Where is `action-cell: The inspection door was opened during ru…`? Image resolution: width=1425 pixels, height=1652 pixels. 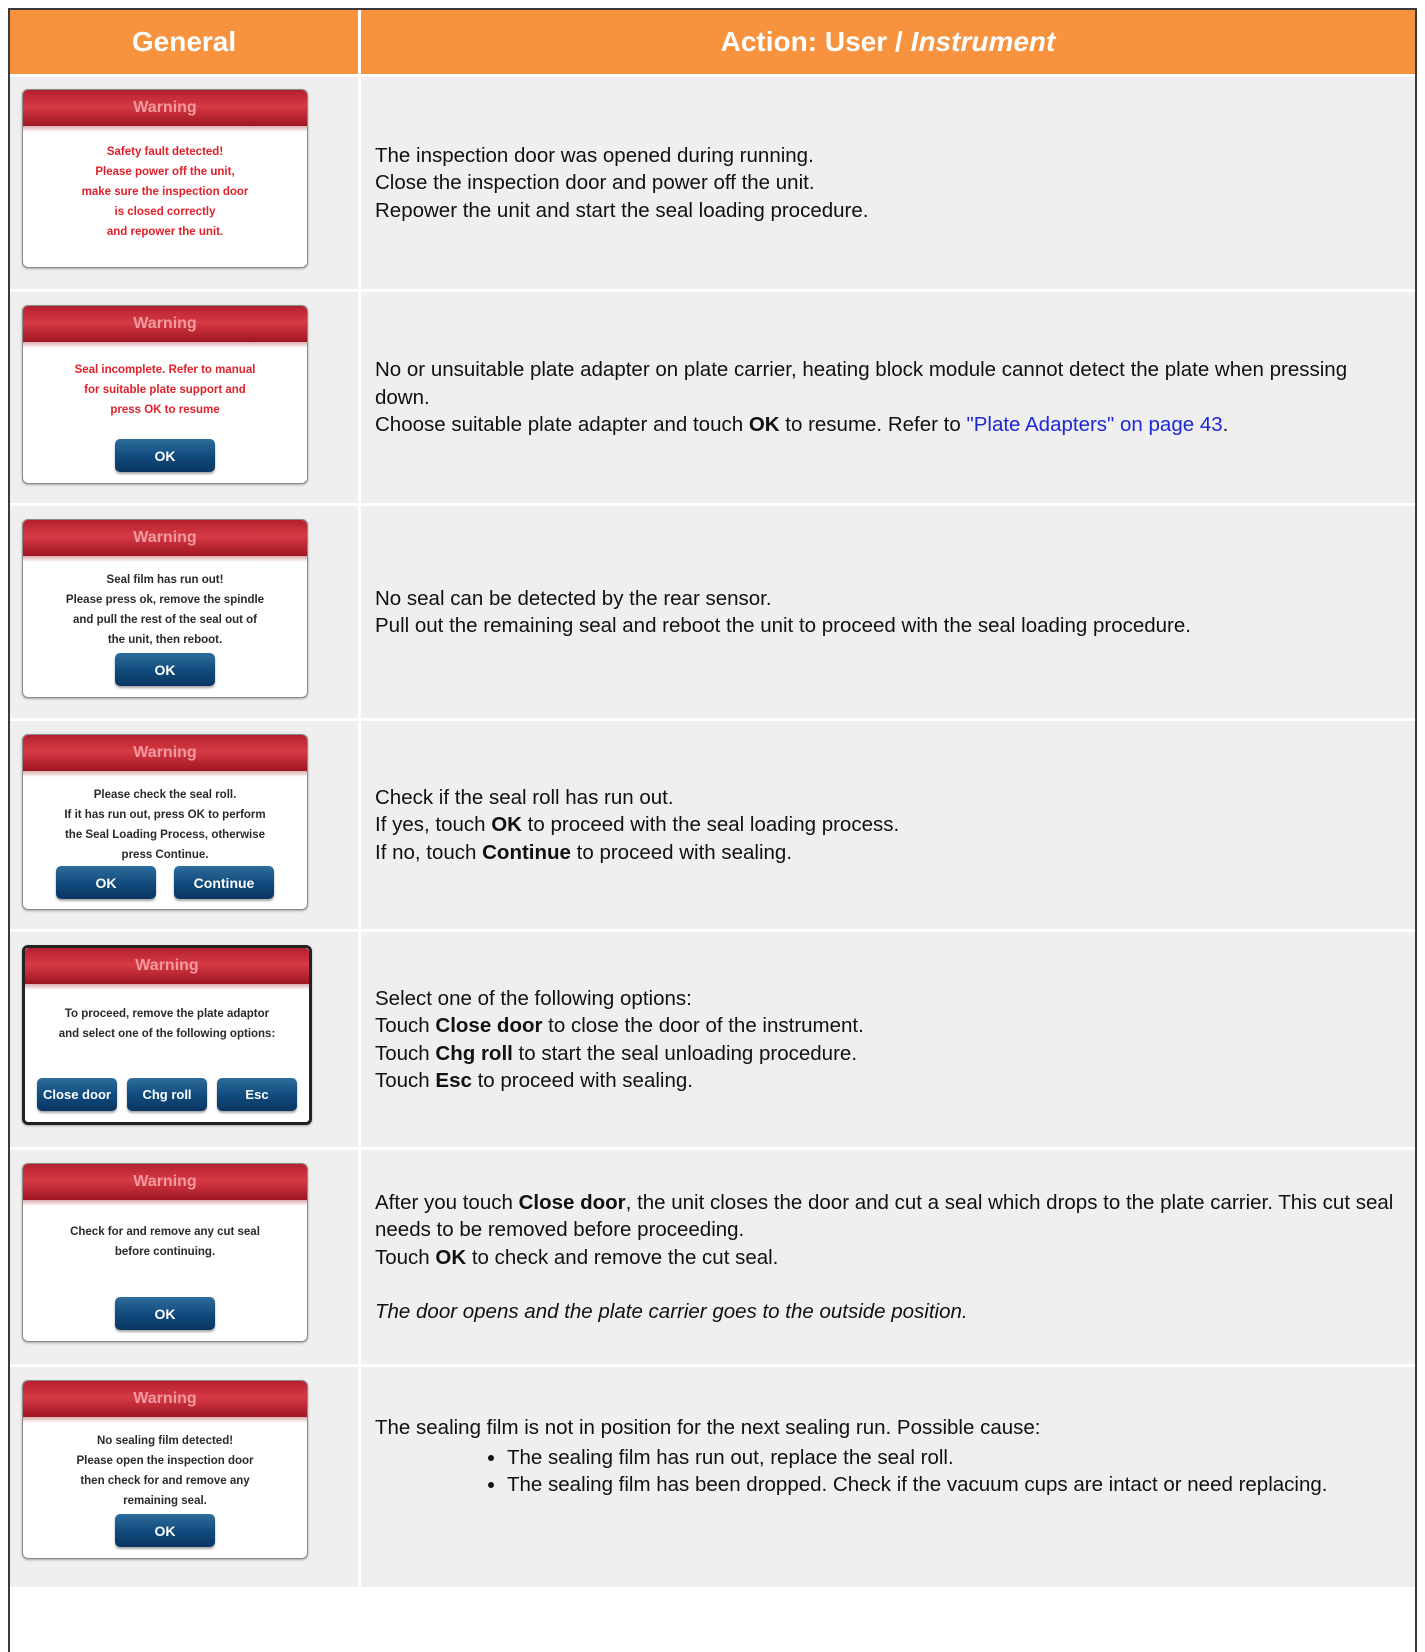 action-cell: The inspection door was opened during ru… is located at coordinates (888, 183).